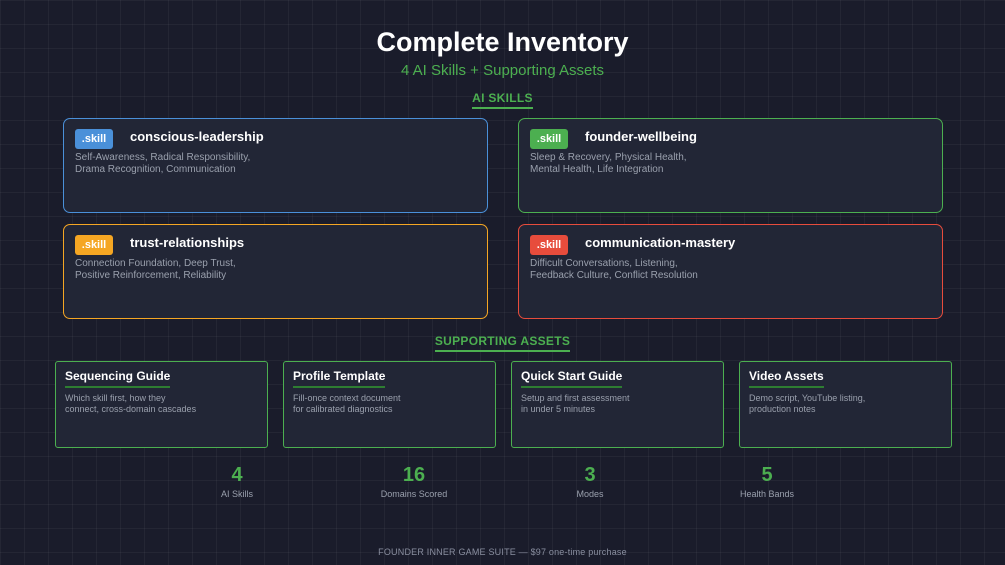  What do you see at coordinates (641, 136) in the screenshot?
I see `skill-name: founder-wellbeing` at bounding box center [641, 136].